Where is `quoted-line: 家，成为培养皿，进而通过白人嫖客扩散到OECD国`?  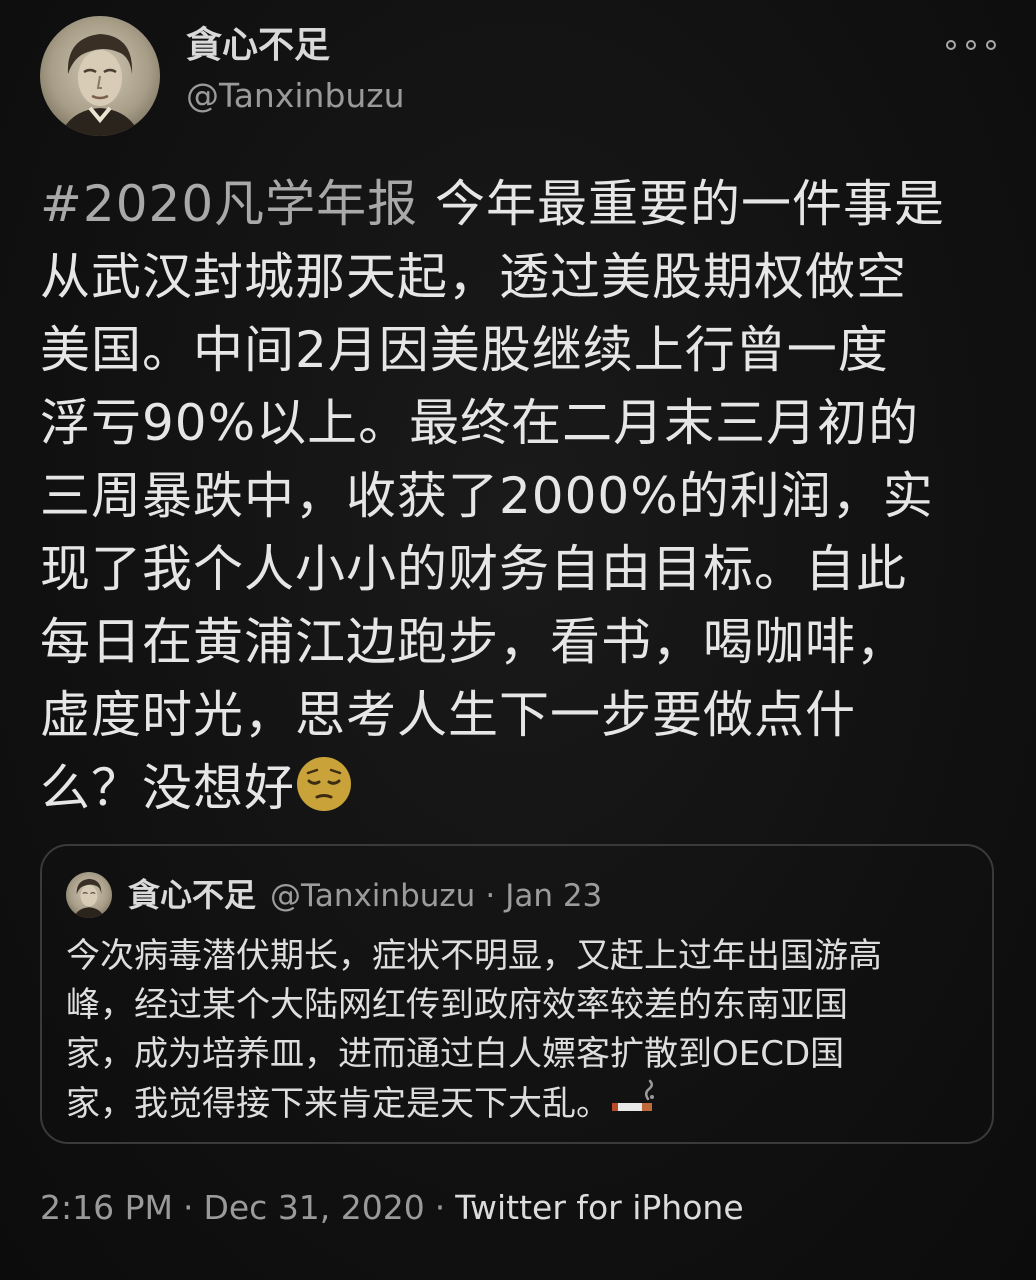
quoted-line: 家，成为培养皿，进而通过白人嫖客扩散到OECD国 is located at coordinates (455, 1054).